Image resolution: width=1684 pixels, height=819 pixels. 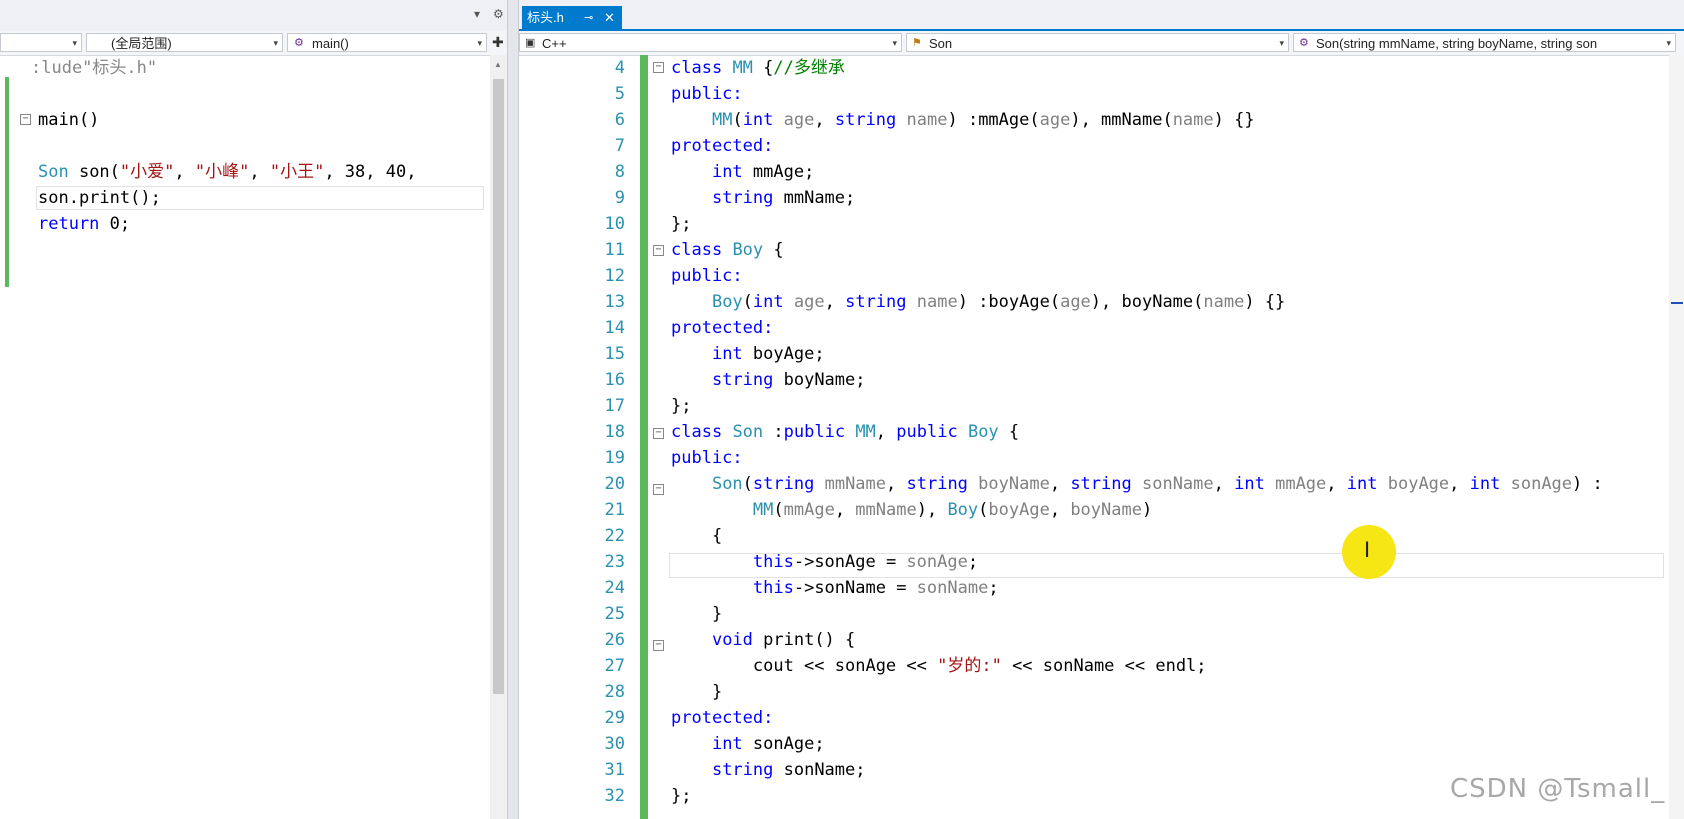 What do you see at coordinates (788, 380) in the screenshot?
I see `code-line: string boyName;` at bounding box center [788, 380].